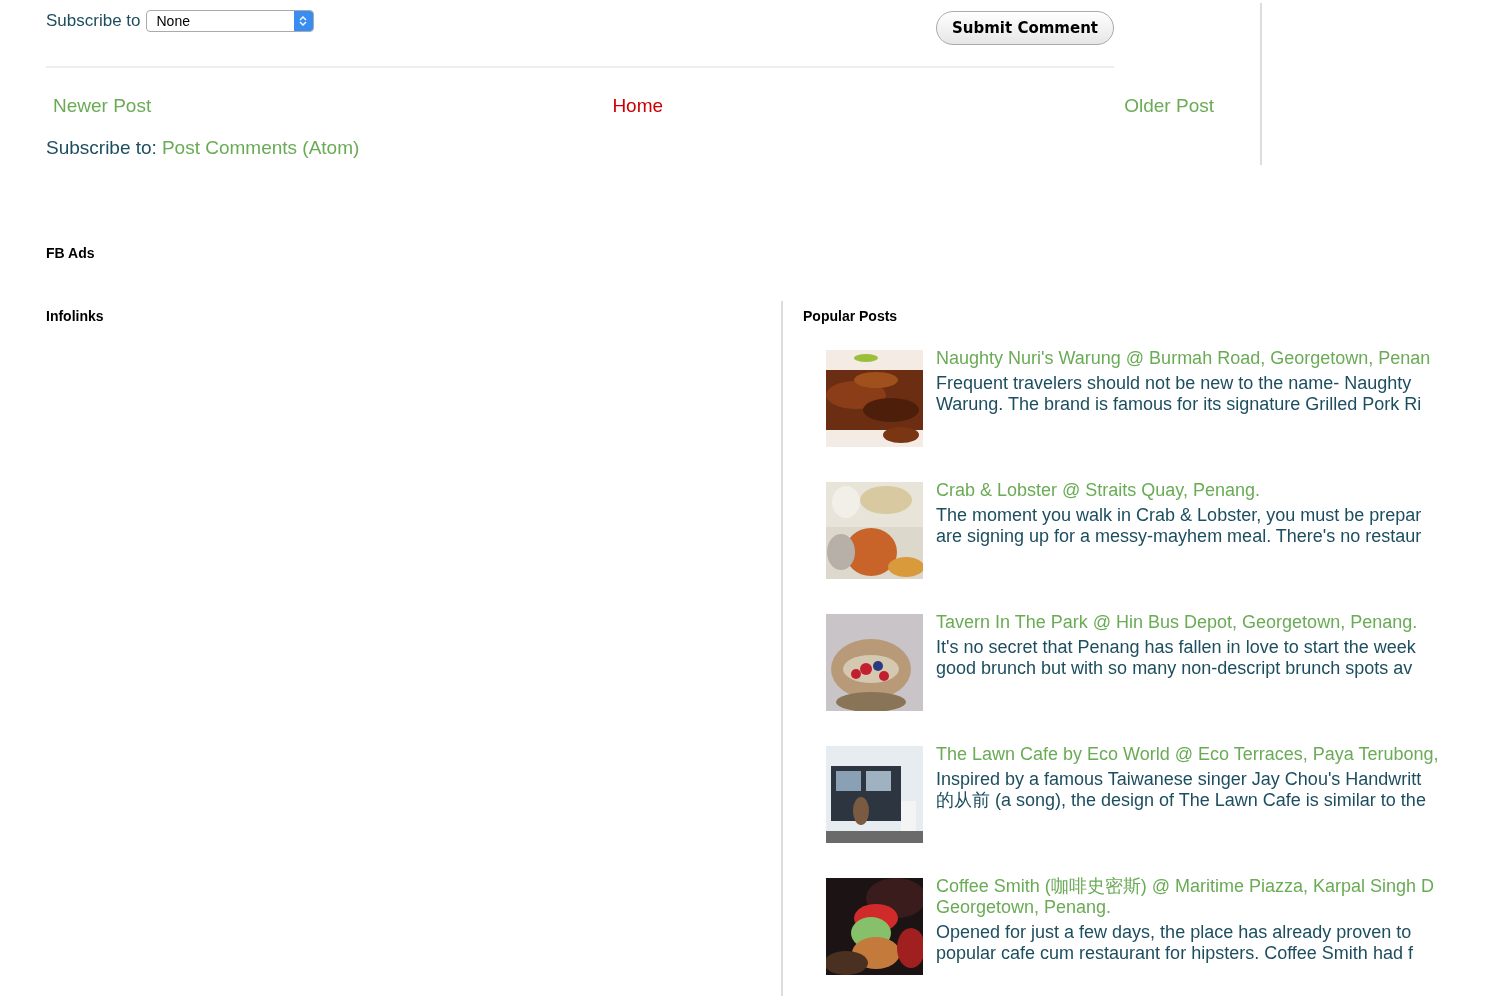  What do you see at coordinates (1185, 897) in the screenshot?
I see `post-title-link: Coffee Smith (咖啡史密斯) @ Maritime Piazza, Karpal Singh D Georgetown, Penang.` at bounding box center [1185, 897].